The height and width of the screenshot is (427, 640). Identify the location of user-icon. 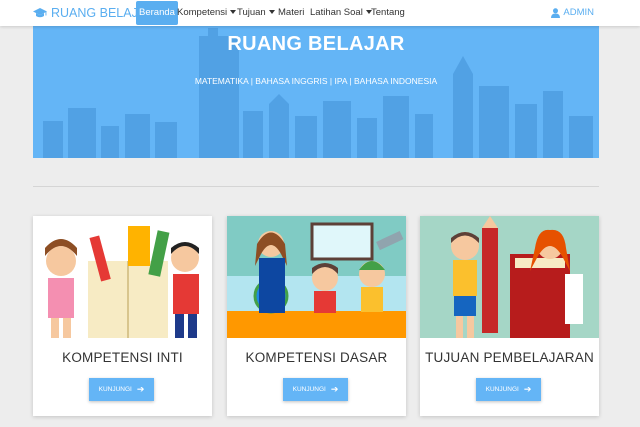
(556, 13).